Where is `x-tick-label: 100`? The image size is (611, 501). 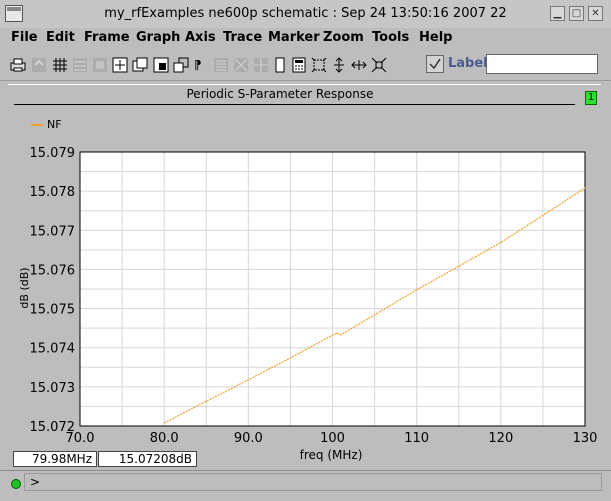
x-tick-label: 100 is located at coordinates (332, 438).